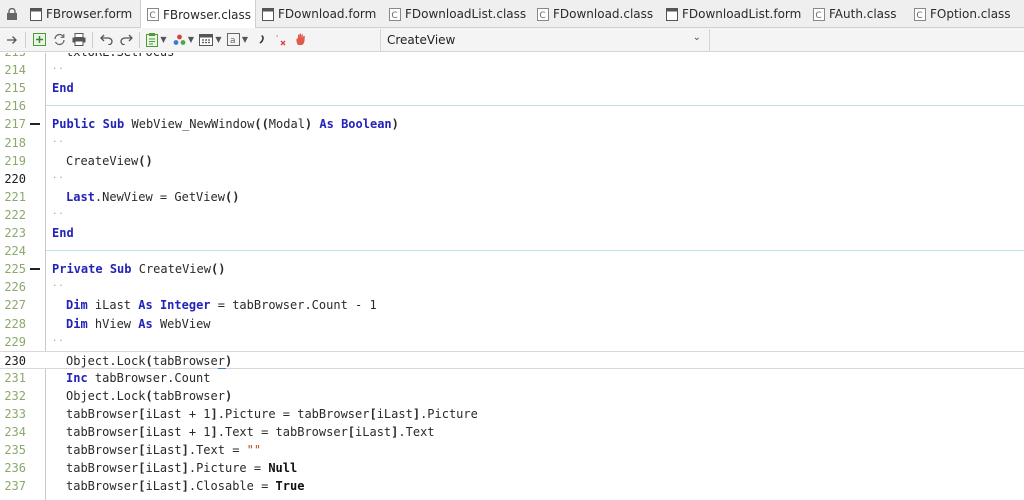 The height and width of the screenshot is (500, 1024). Describe the element at coordinates (182, 468) in the screenshot. I see `code-text: tabBrowser[iLast].Picture = Null` at that location.